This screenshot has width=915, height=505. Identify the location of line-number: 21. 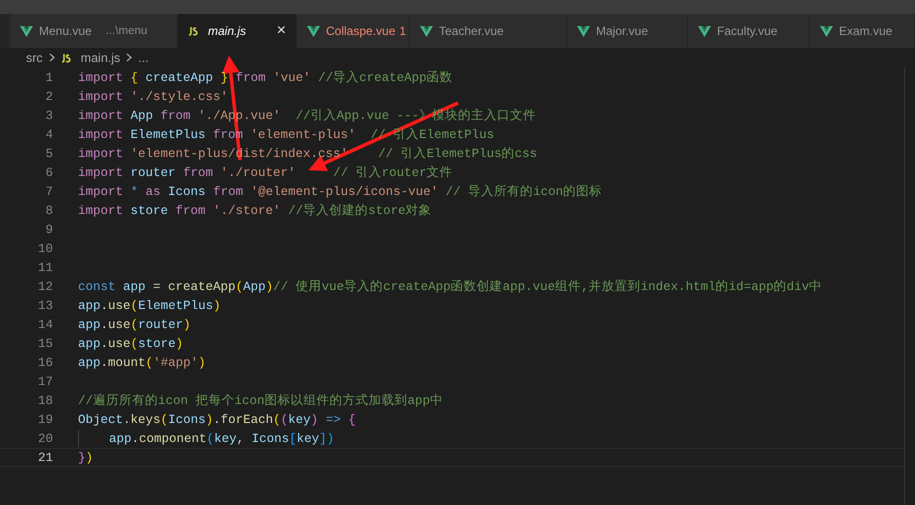
(44, 458).